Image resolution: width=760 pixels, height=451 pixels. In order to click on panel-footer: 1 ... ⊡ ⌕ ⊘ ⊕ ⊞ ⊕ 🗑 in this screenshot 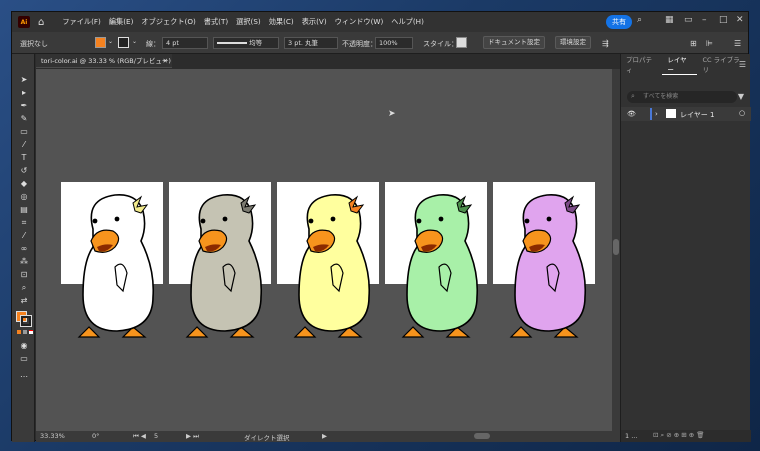, I will do `click(686, 436)`.